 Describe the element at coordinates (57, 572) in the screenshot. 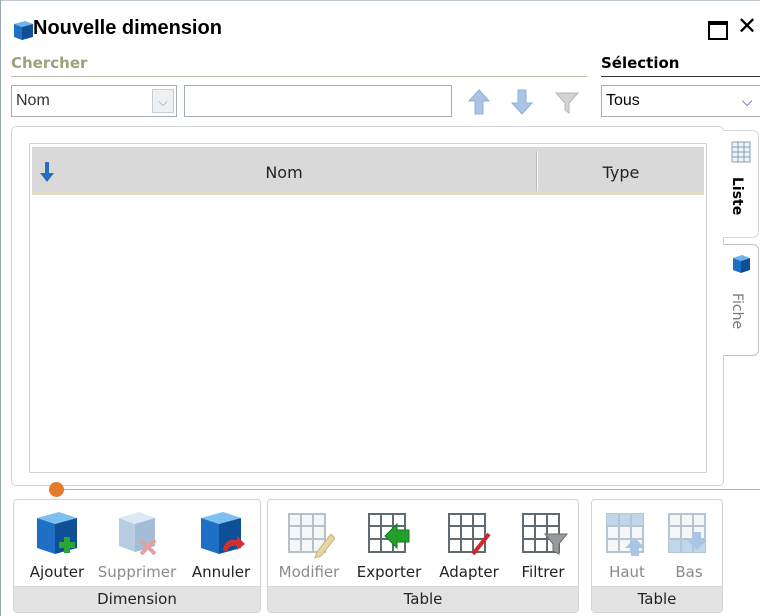

I see `add-label: Ajouter` at that location.